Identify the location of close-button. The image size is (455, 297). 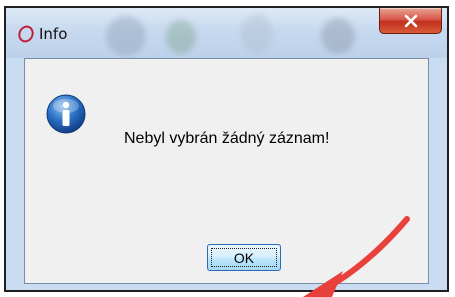
(410, 21).